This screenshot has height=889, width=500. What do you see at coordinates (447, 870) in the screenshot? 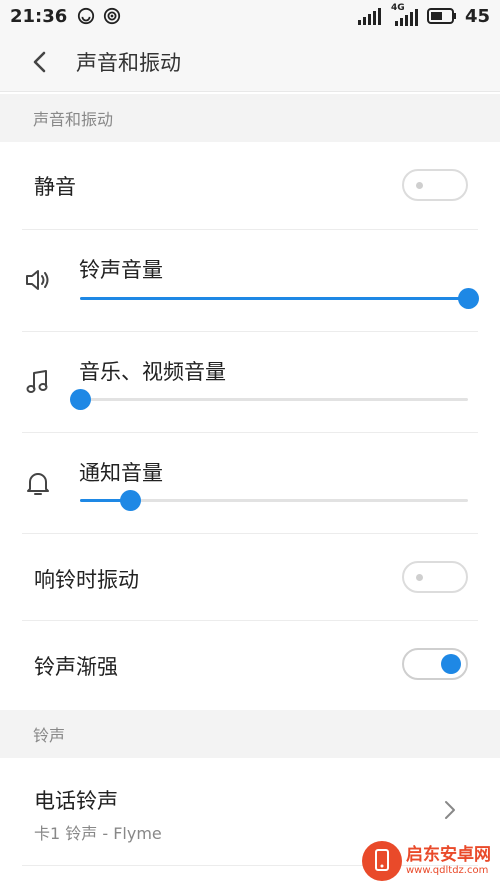
I see `watermark-url: www.qdltdz.com` at bounding box center [447, 870].